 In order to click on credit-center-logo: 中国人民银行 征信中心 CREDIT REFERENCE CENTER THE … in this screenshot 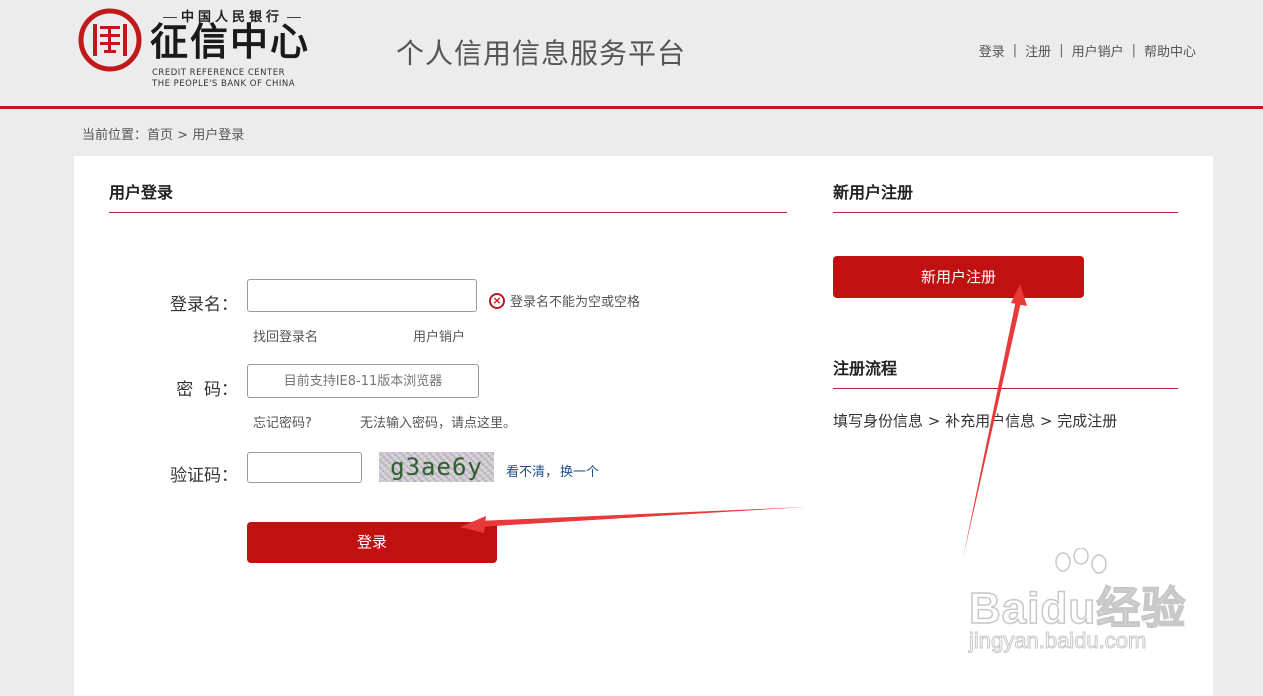, I will do `click(200, 47)`.